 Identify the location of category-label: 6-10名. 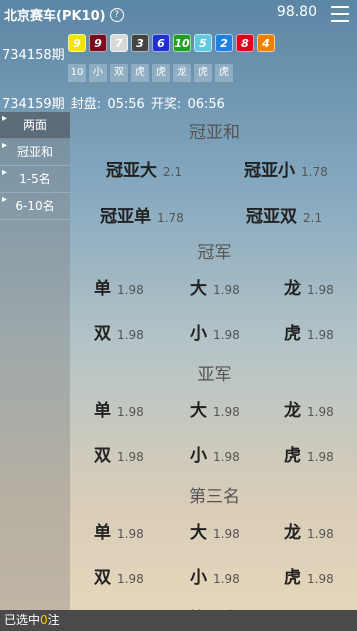
(35, 206).